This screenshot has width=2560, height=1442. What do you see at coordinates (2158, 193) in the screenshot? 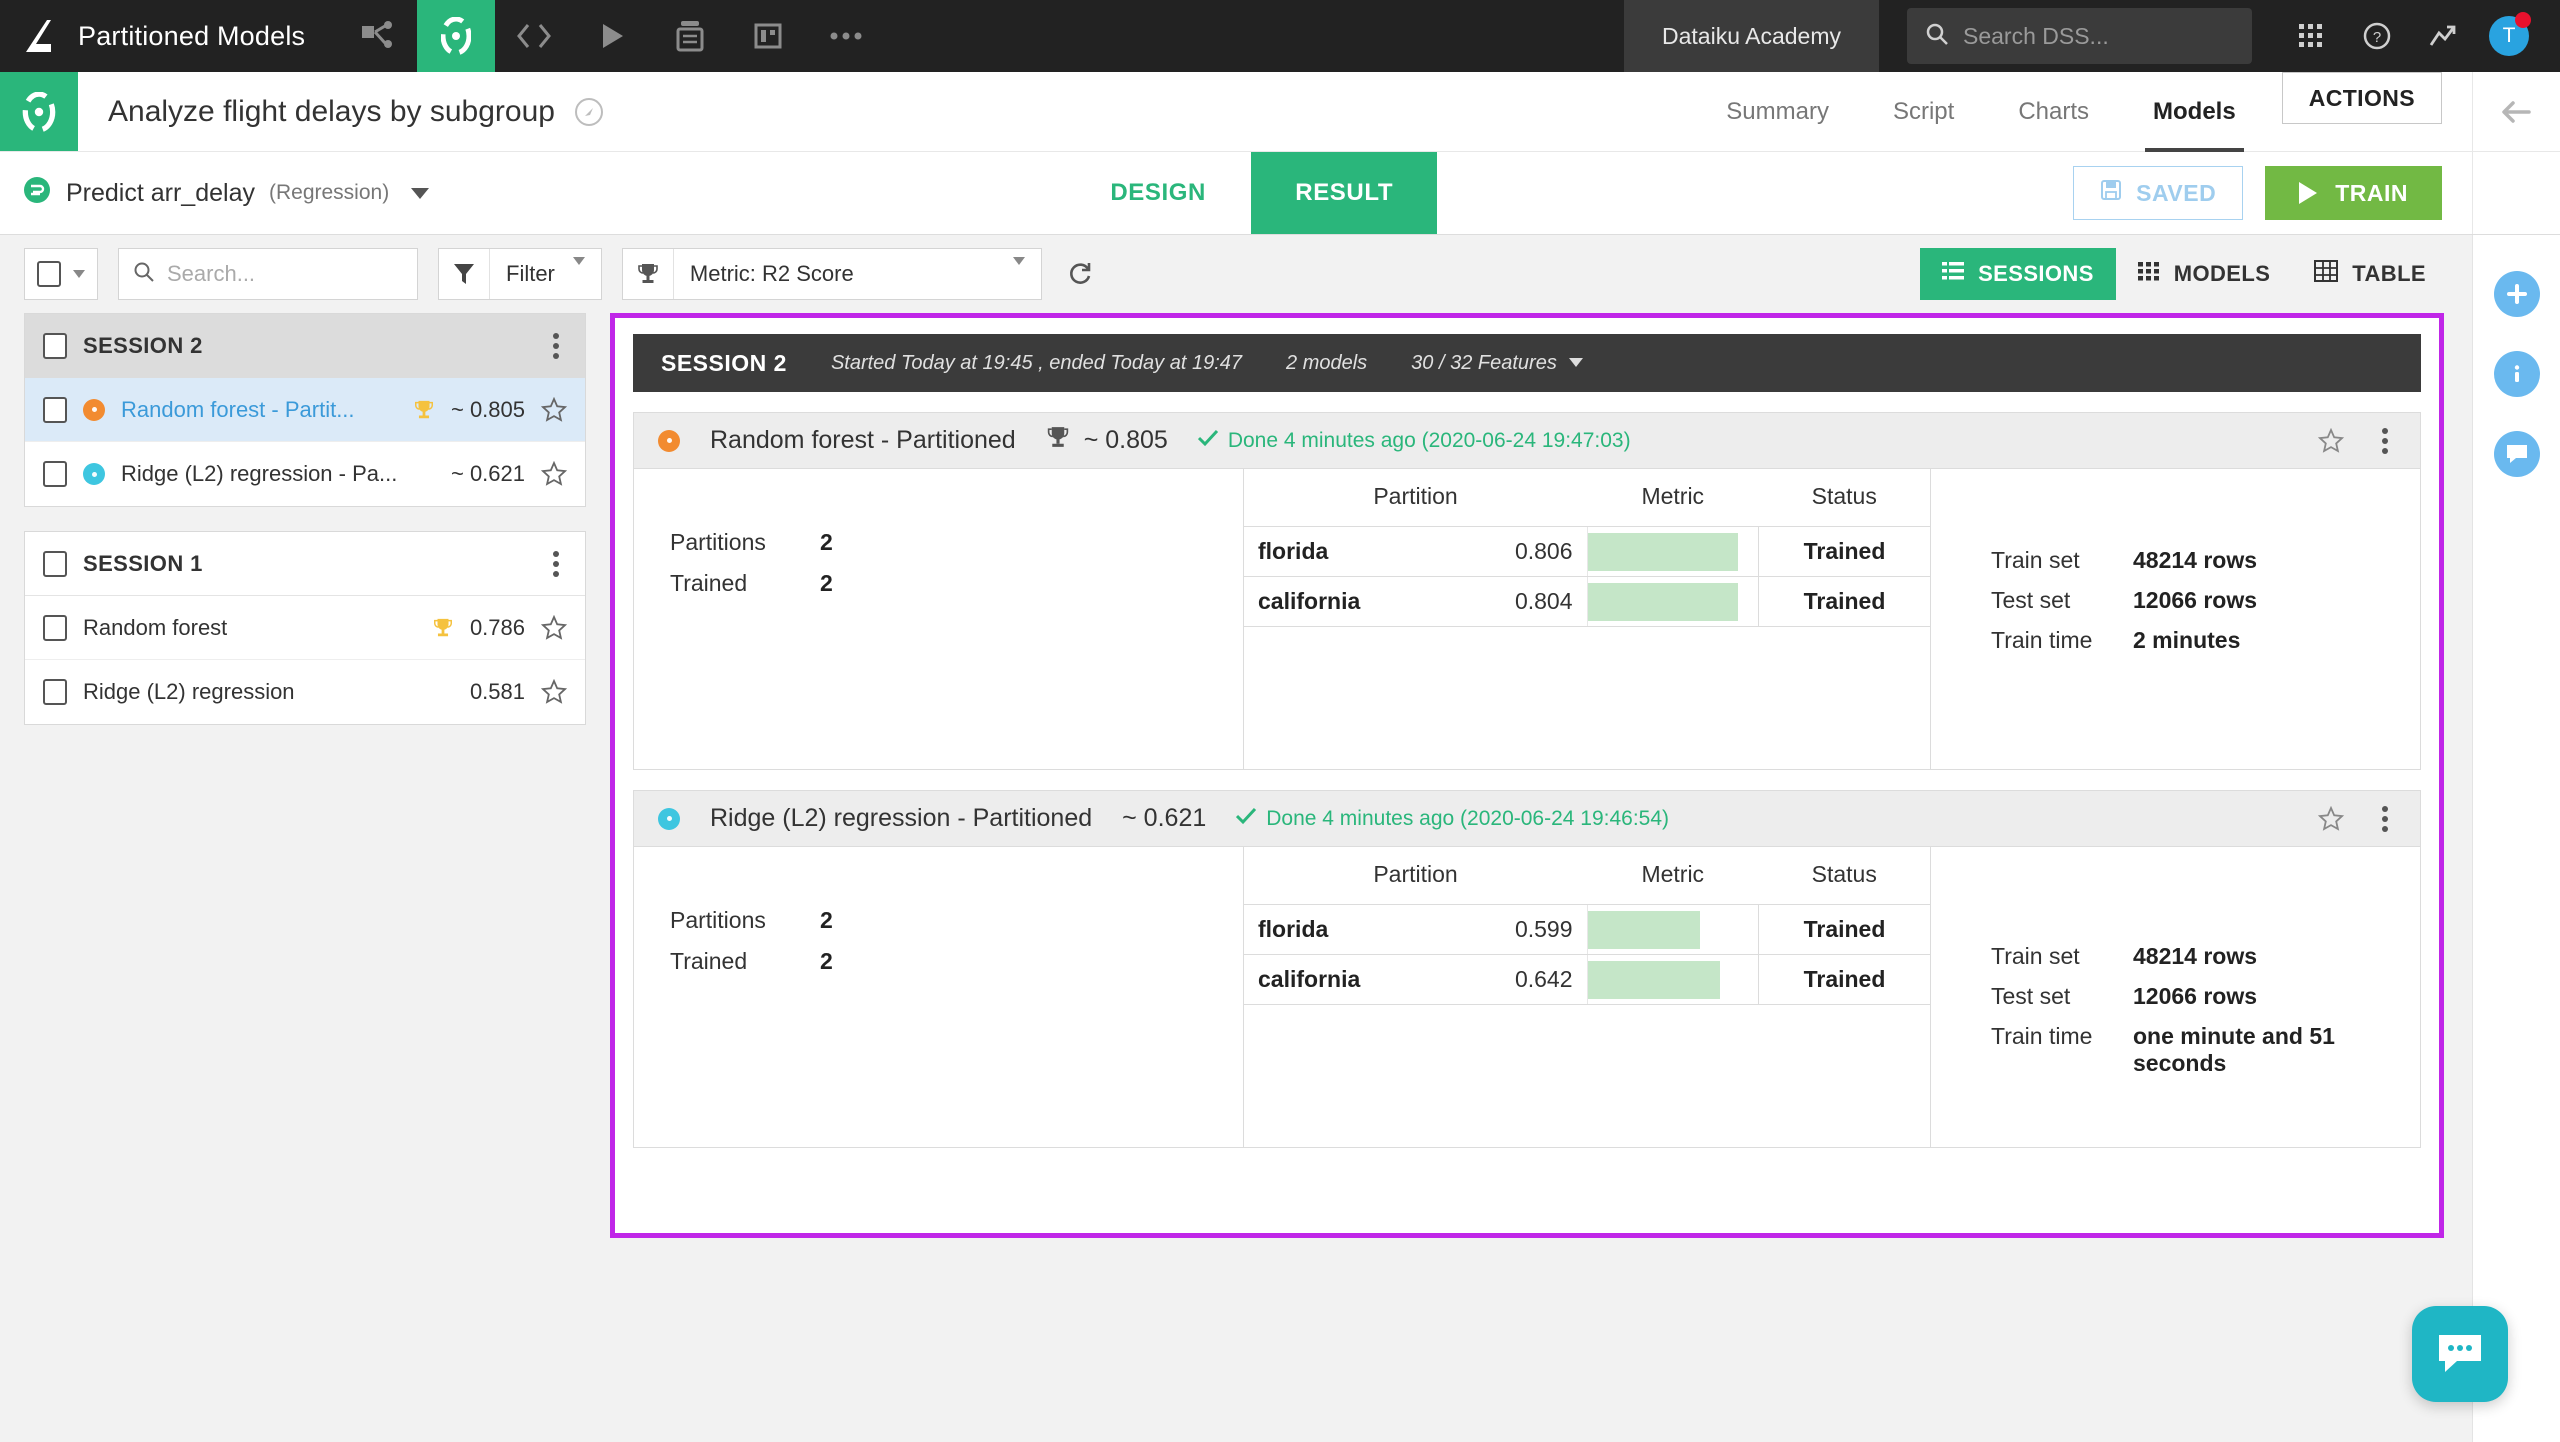
I see `saved-button: SAVED` at bounding box center [2158, 193].